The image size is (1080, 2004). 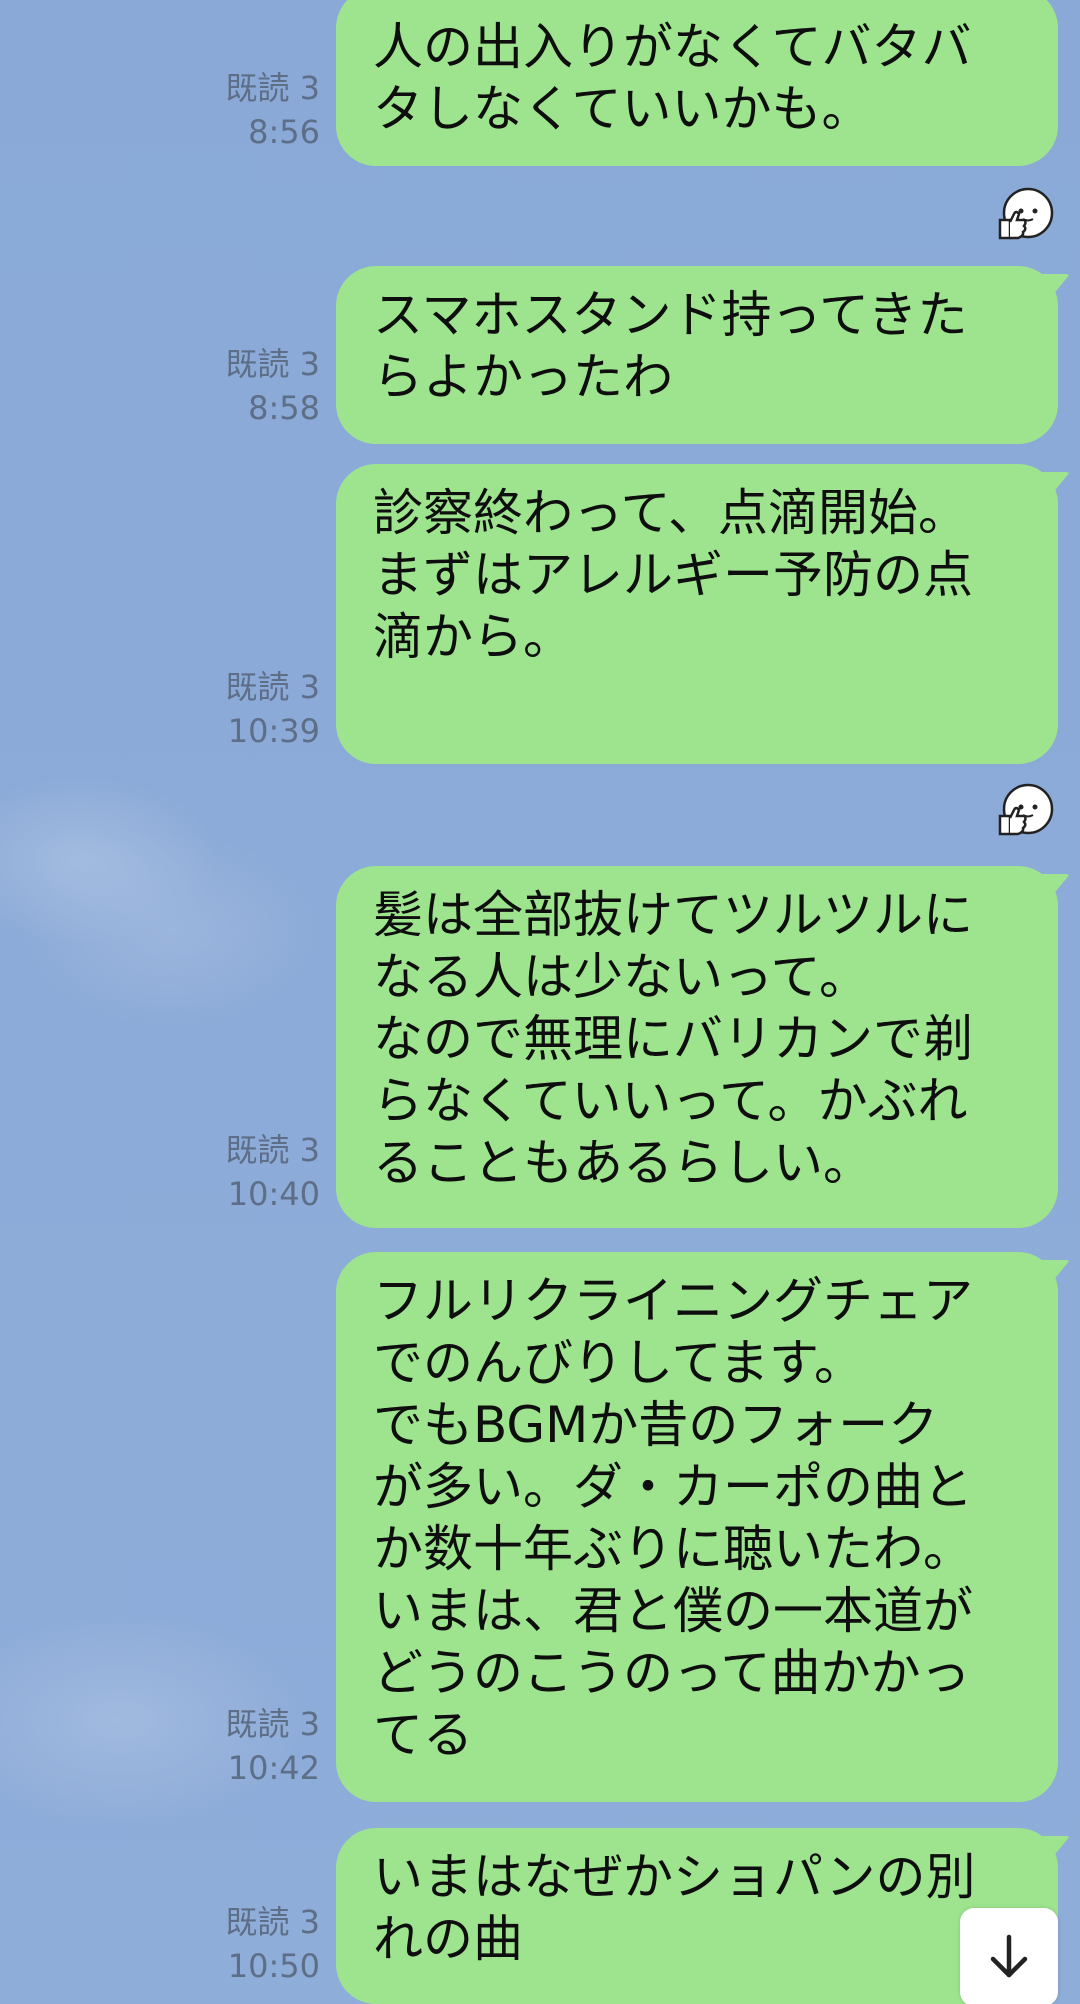 I want to click on message-time: 10:42, so click(x=273, y=1768).